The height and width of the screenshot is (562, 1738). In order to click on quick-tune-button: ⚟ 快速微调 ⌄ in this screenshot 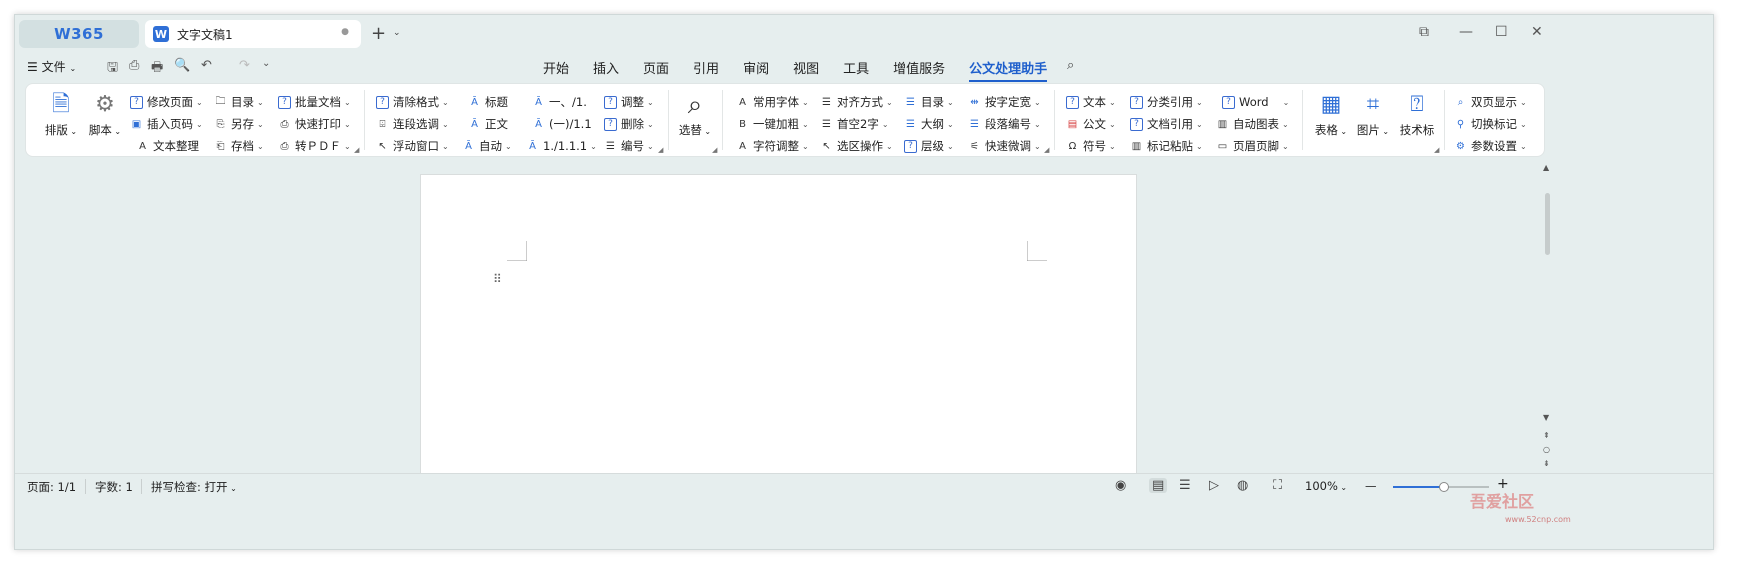, I will do `click(1004, 146)`.